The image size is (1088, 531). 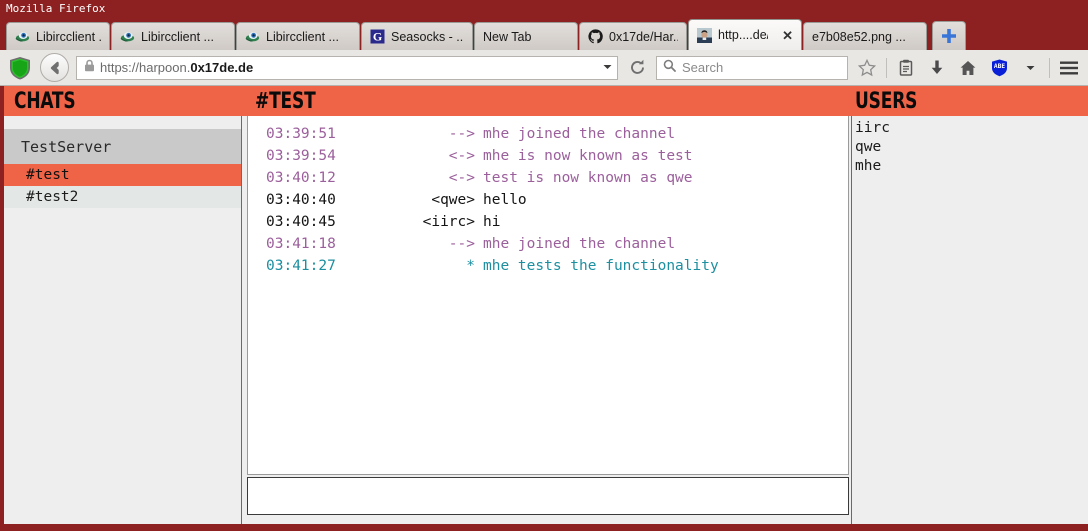 What do you see at coordinates (971, 166) in the screenshot?
I see `user-list-item: mhe` at bounding box center [971, 166].